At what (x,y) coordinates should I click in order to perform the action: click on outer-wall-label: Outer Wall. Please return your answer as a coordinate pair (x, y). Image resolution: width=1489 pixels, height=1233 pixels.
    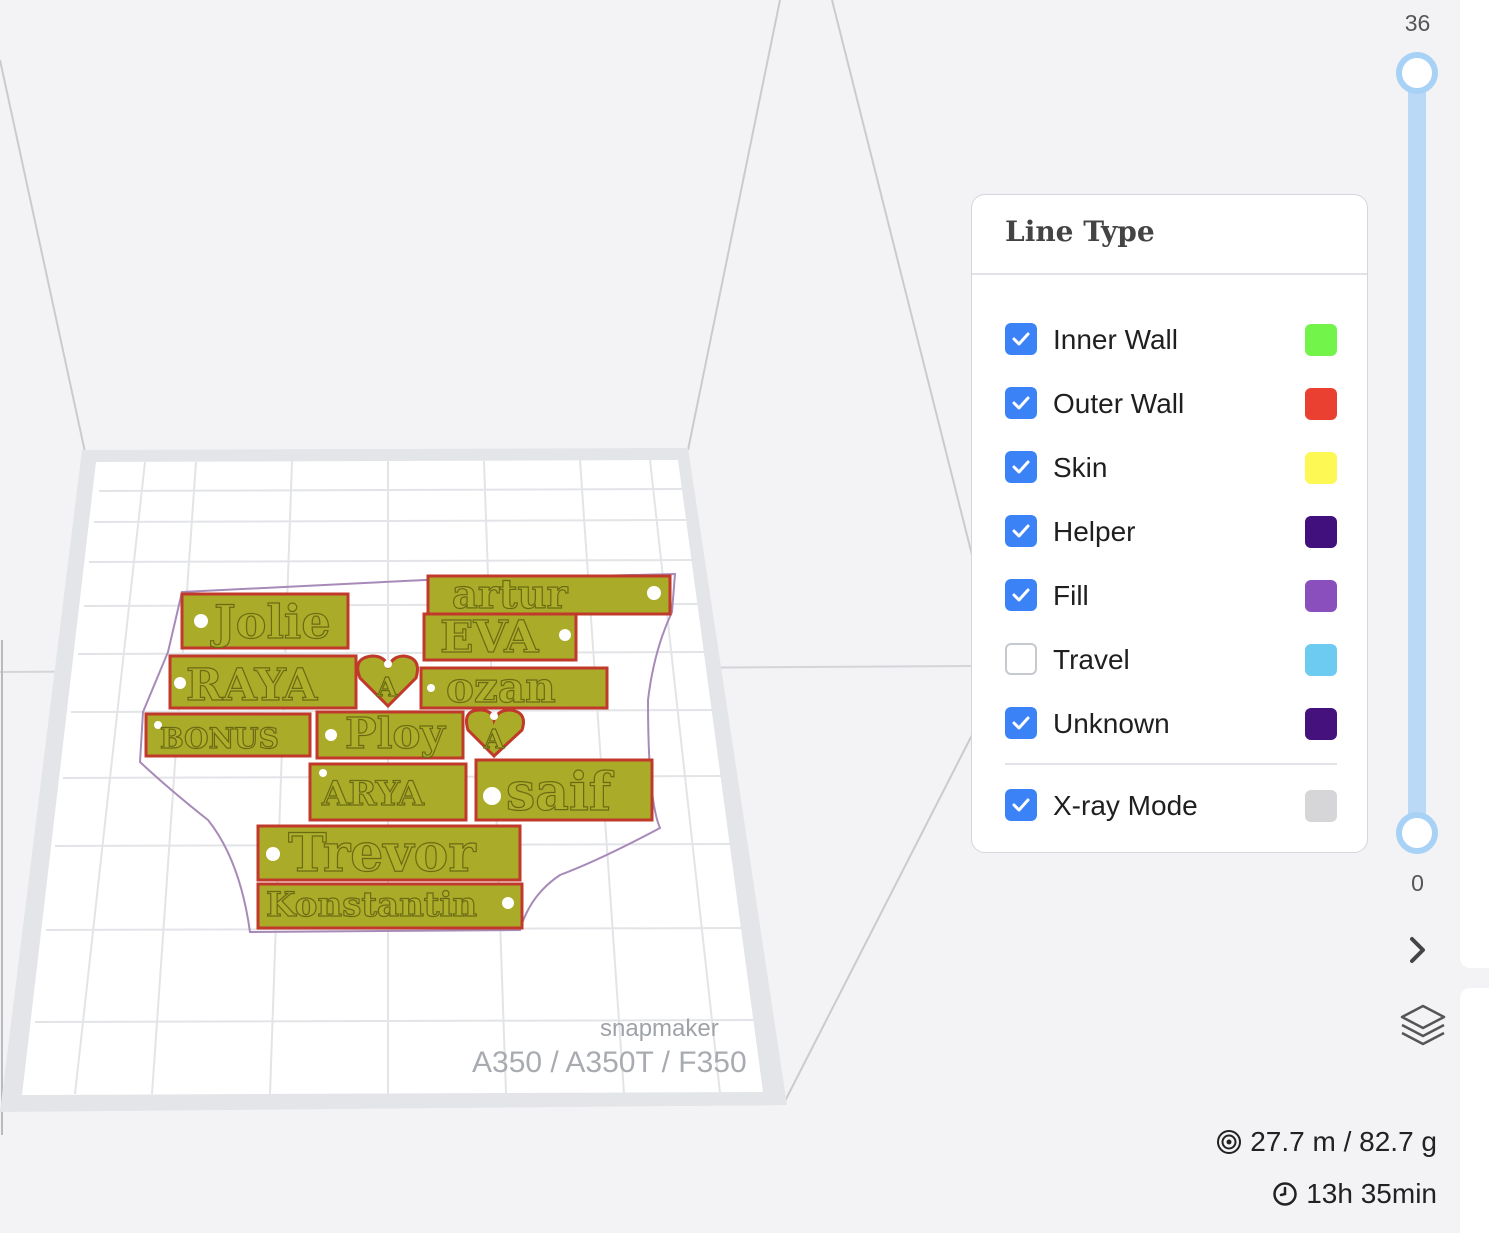
    Looking at the image, I should click on (1119, 403).